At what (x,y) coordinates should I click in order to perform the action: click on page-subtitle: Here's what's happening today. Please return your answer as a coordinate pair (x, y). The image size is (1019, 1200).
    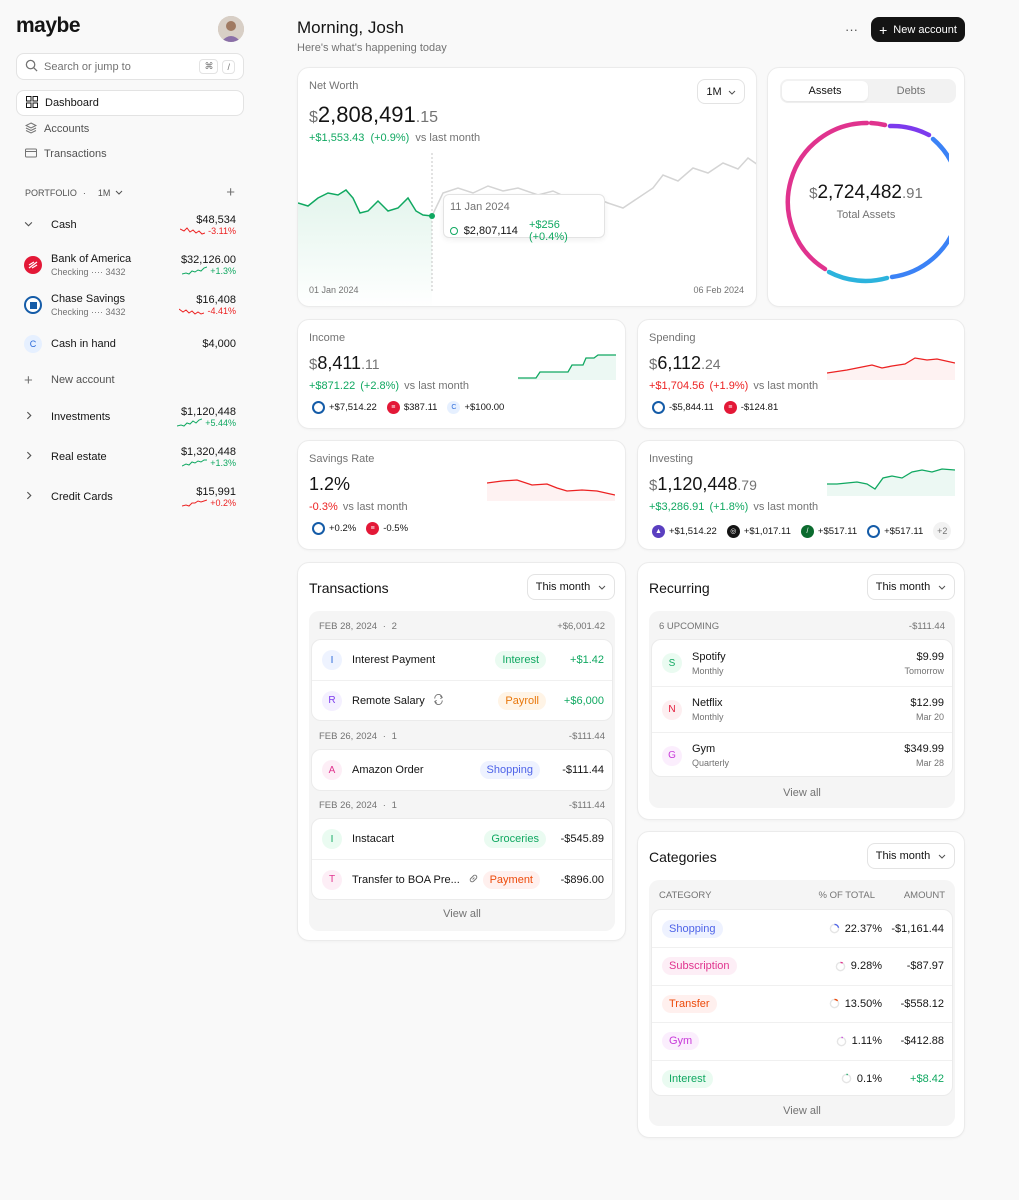
    Looking at the image, I should click on (372, 48).